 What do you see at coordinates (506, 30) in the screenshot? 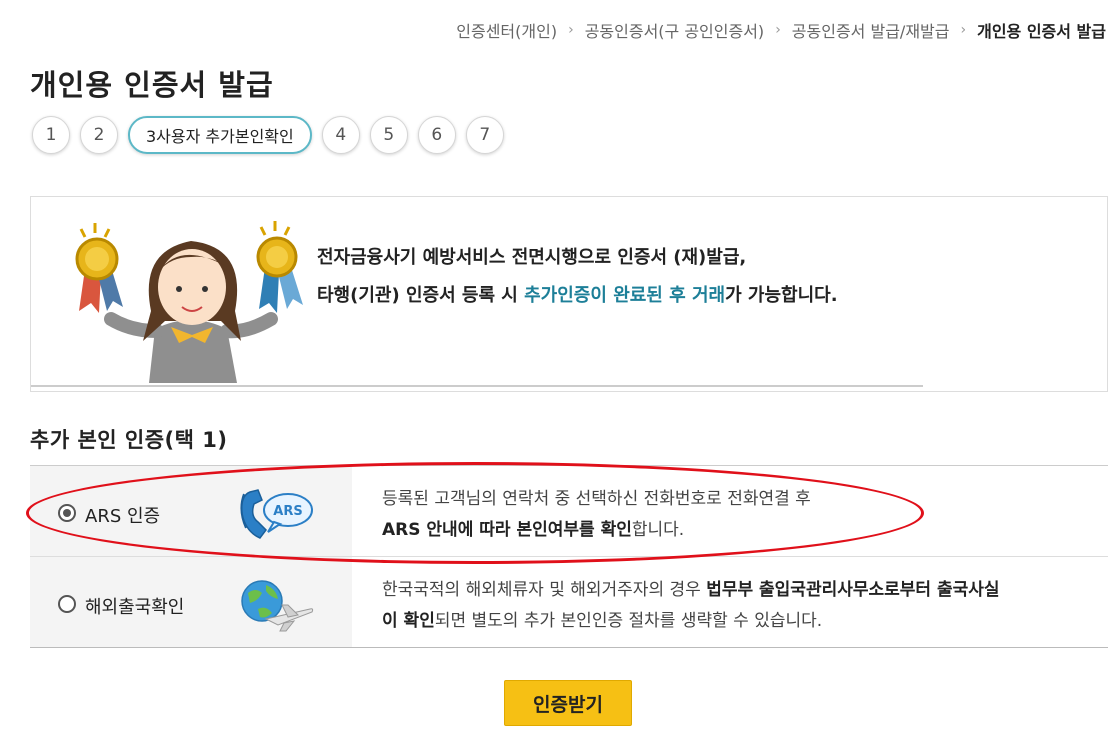
I see `breadcrumb-item-cert-center: 인증센터(개인)` at bounding box center [506, 30].